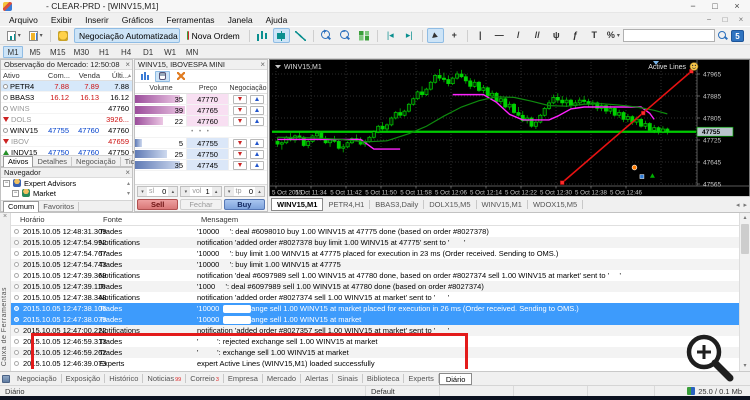 This screenshot has width=750, height=400. Describe the element at coordinates (6, 183) in the screenshot. I see `tree-expander-icon: −` at that location.